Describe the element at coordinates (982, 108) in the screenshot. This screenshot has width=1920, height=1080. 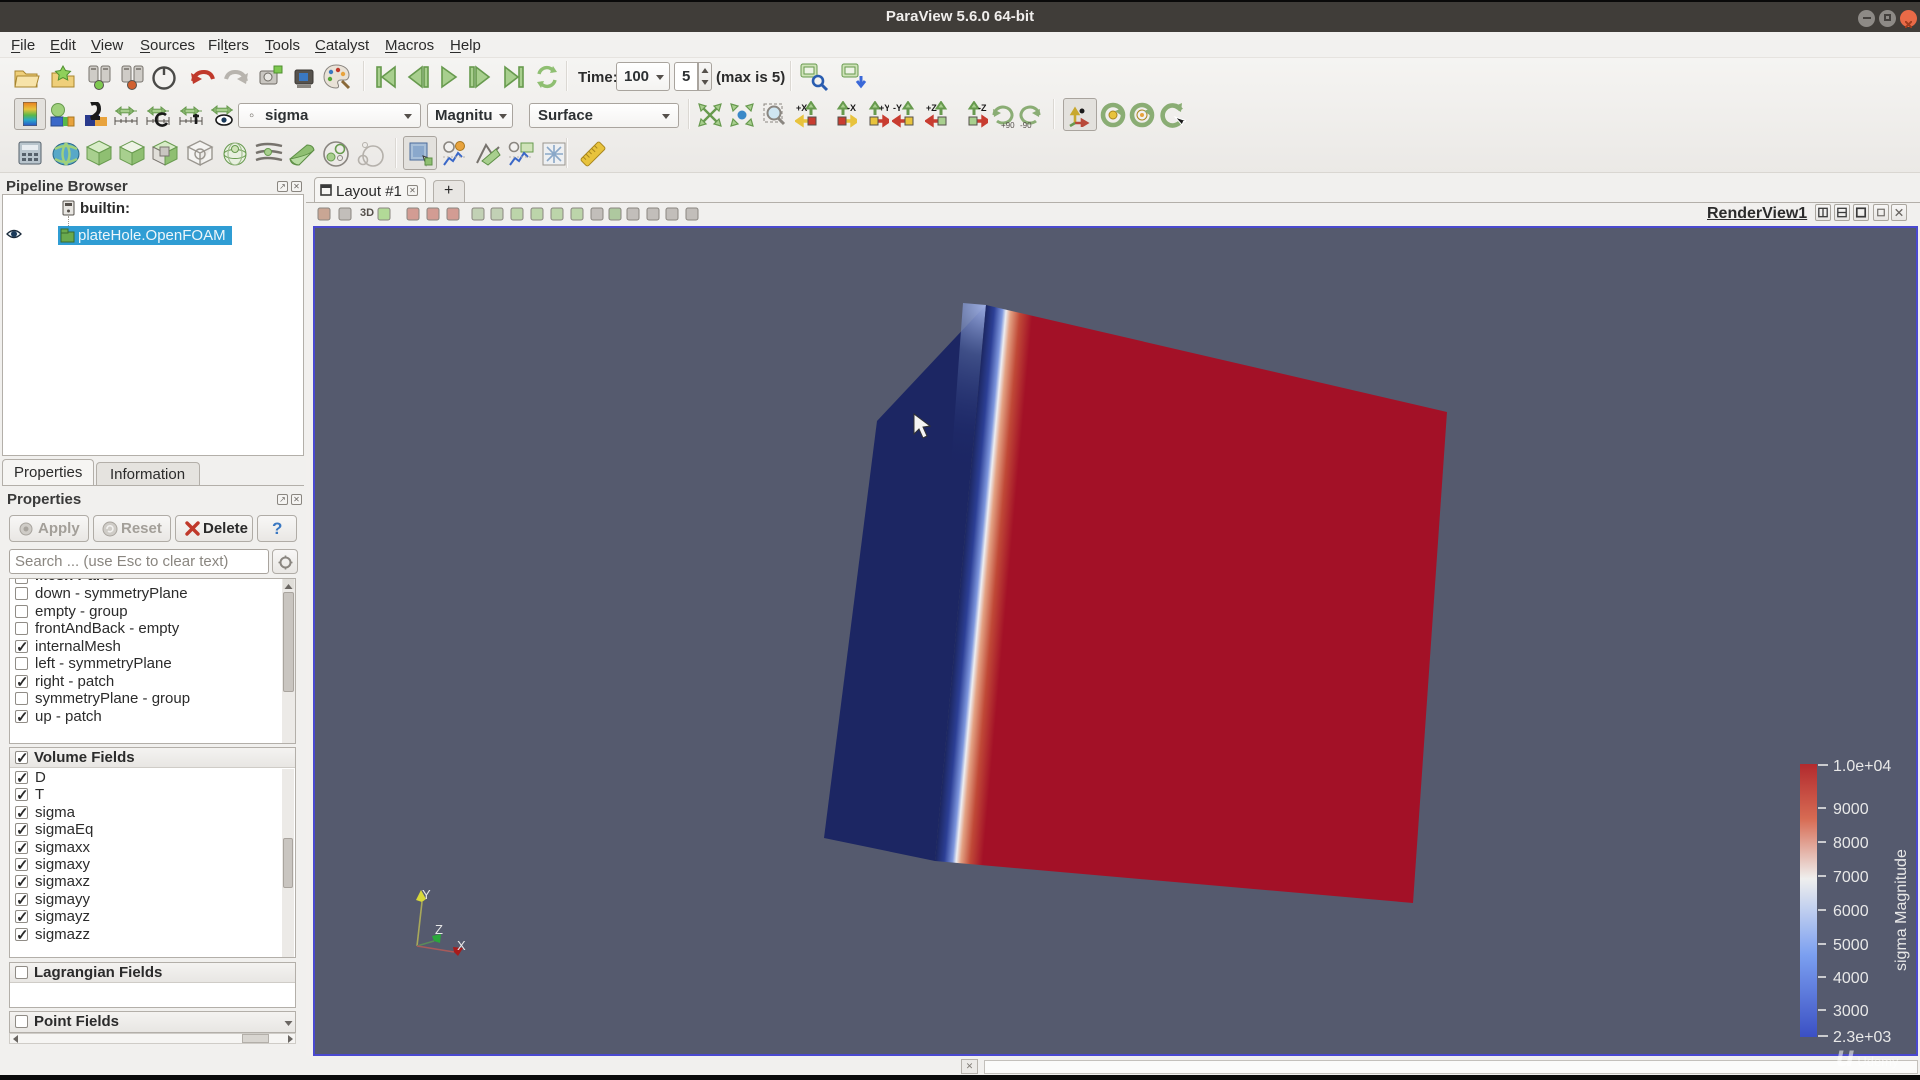
I see `svg-text: -Z` at that location.